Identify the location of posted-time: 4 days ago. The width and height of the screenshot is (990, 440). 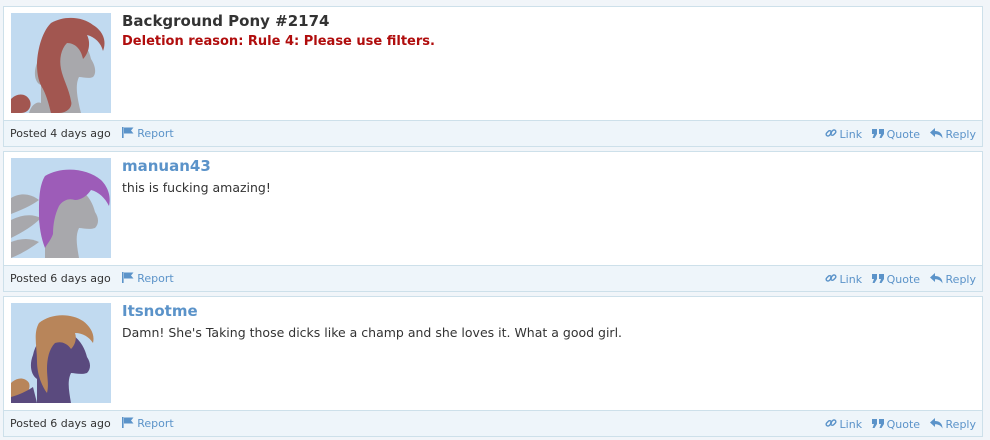
(80, 133).